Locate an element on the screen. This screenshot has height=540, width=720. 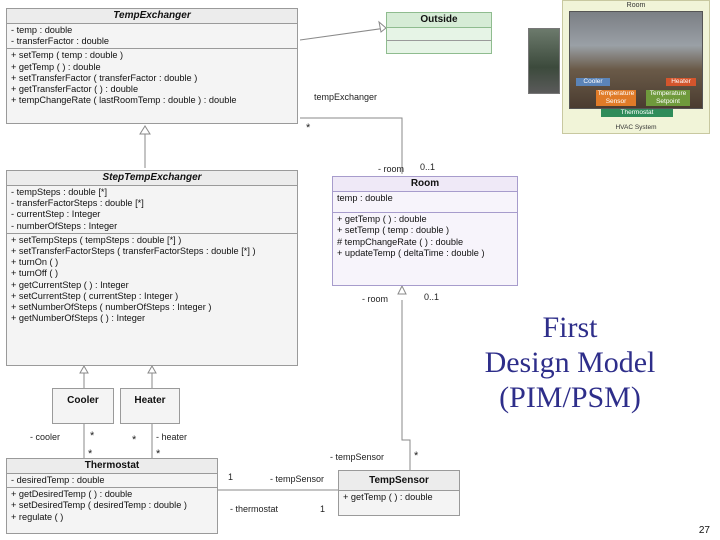
room-multiplicity-bottom: 0..1 is located at coordinates (432, 297).